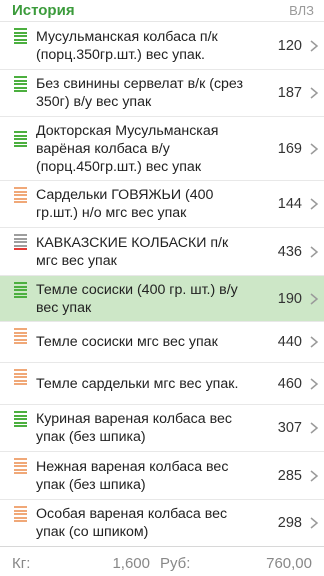  I want to click on product-qty: 120, so click(289, 45).